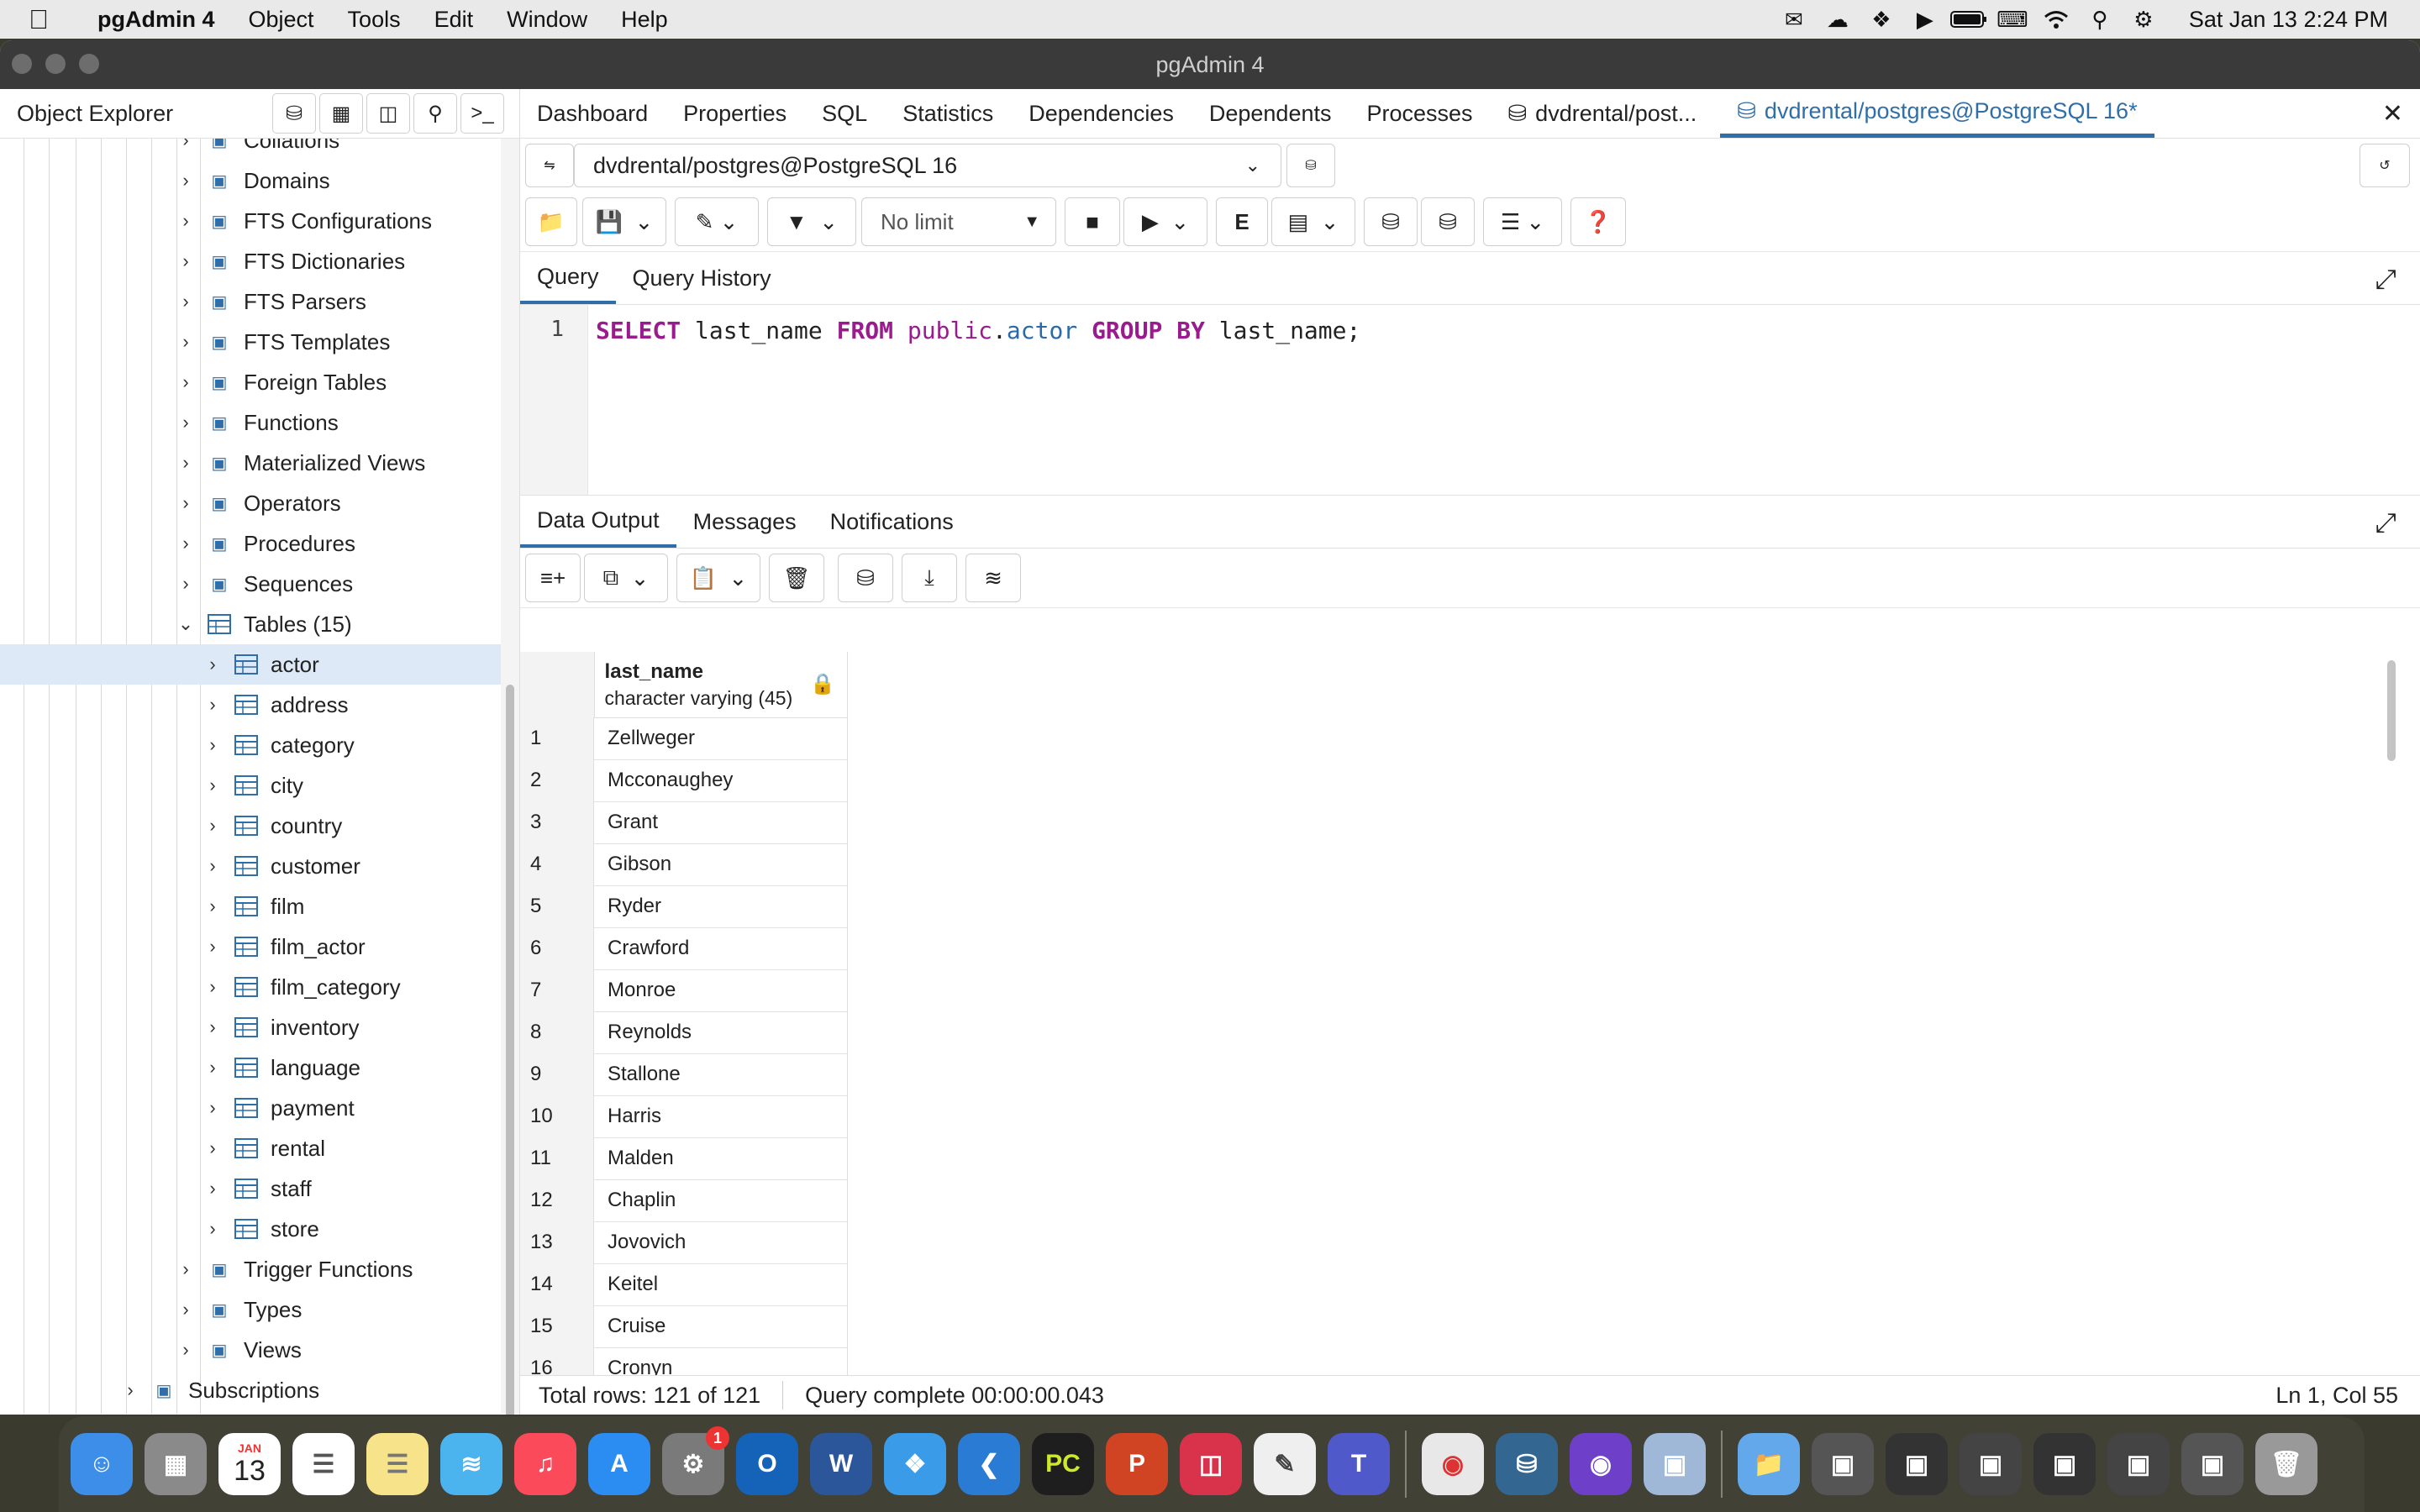 The image size is (2420, 1512). I want to click on grid-scrollbar, so click(2392, 1033).